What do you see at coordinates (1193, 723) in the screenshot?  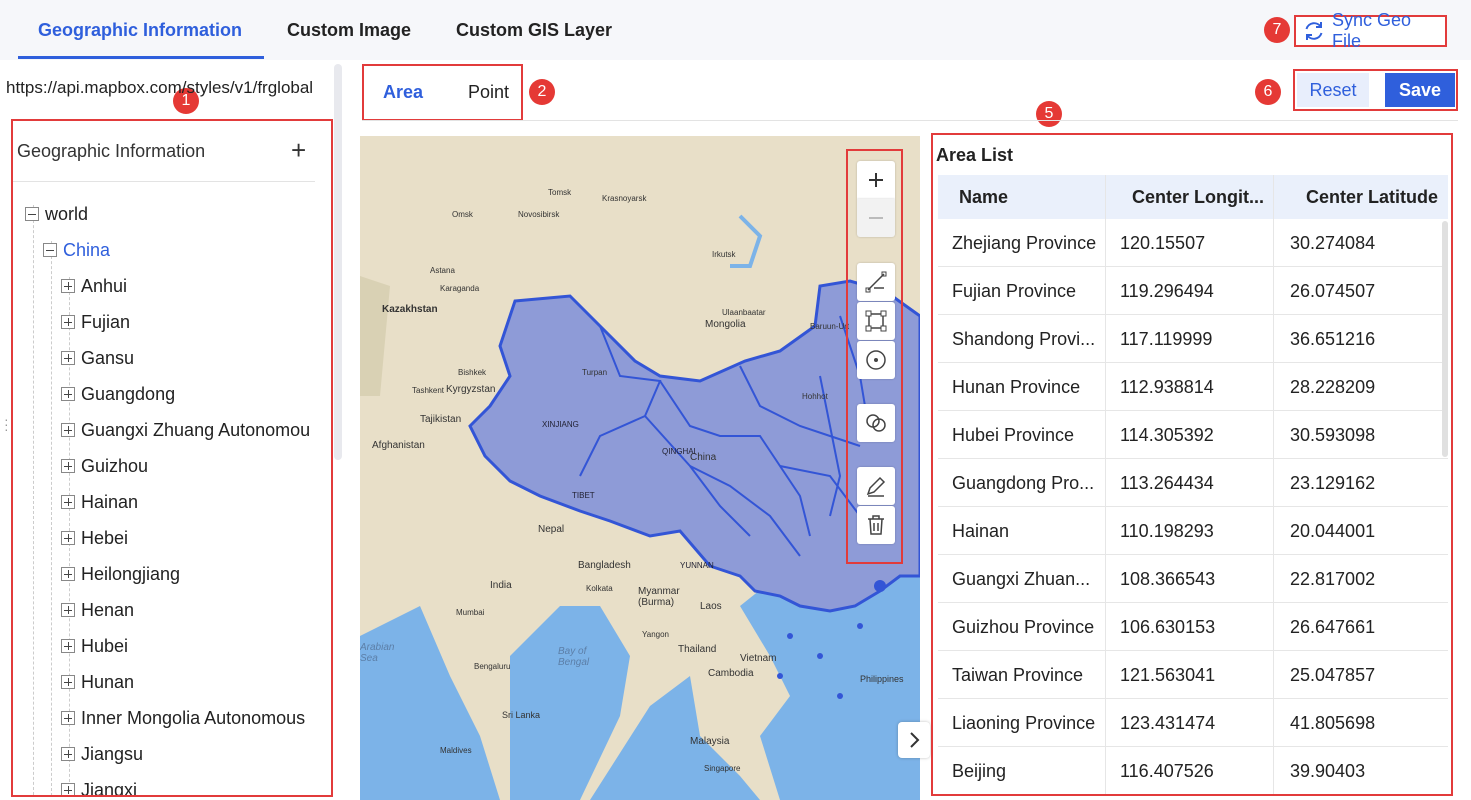 I see `table-row: Liaoning Province 123.431474 41.805698` at bounding box center [1193, 723].